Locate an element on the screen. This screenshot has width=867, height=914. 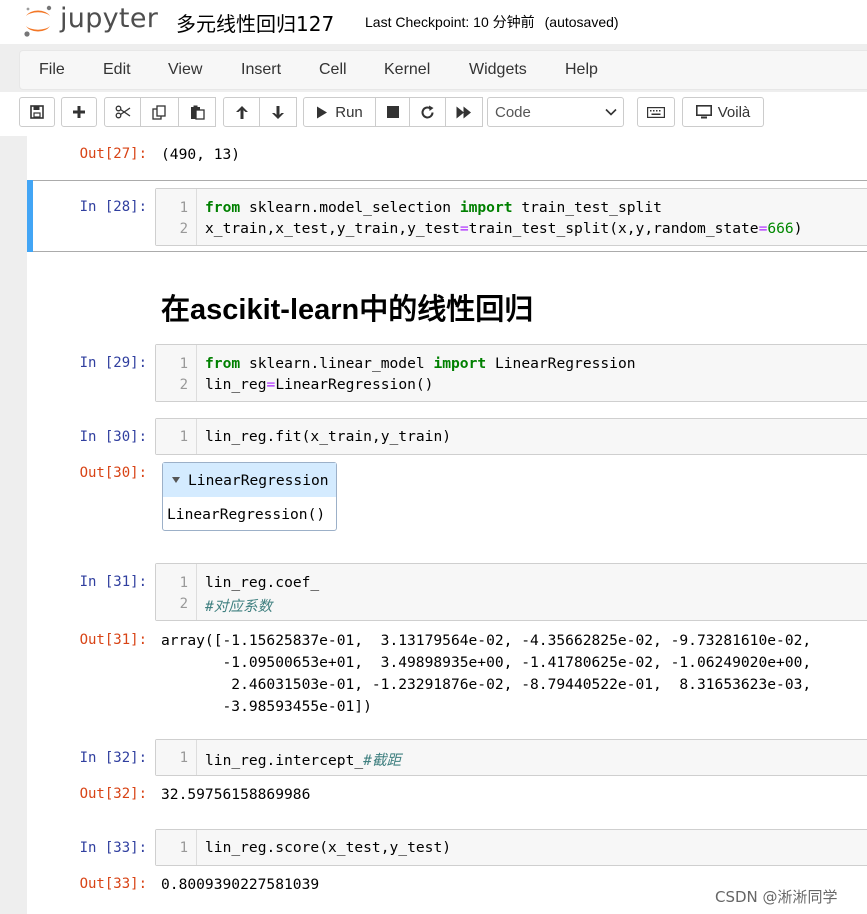
code-comment: #截距 is located at coordinates (382, 760).